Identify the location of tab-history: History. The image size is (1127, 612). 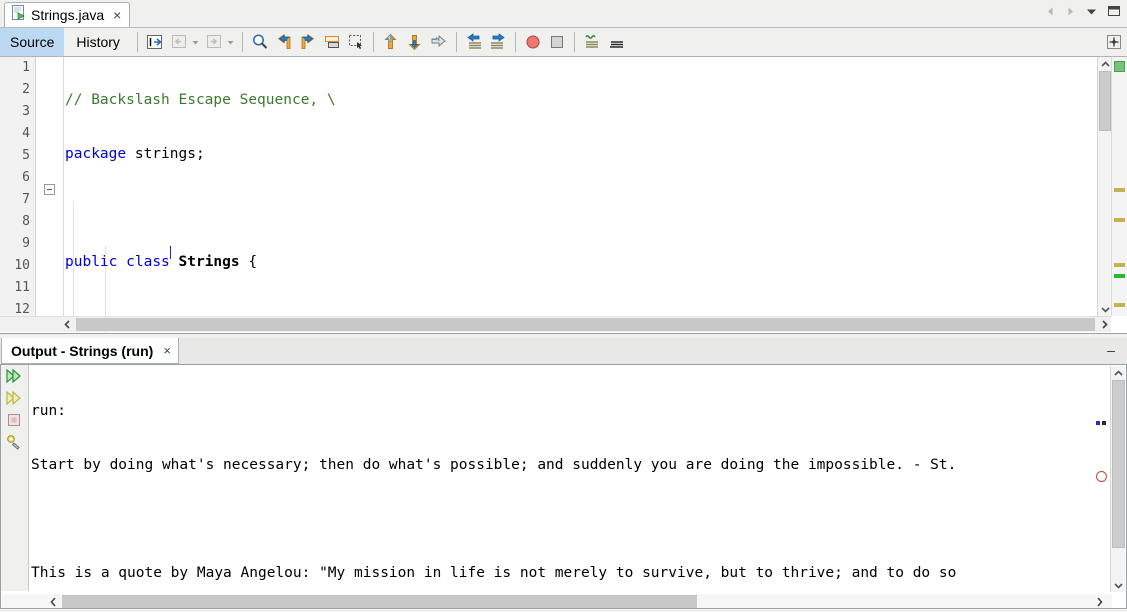
(98, 42).